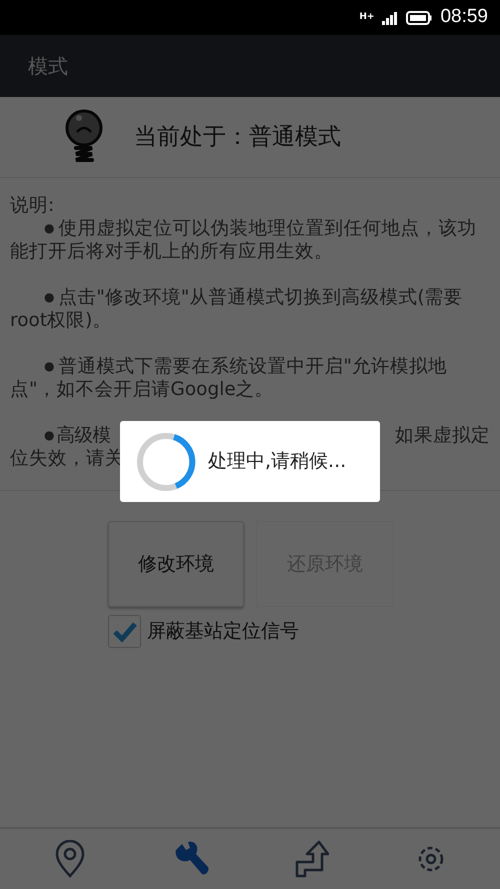 The height and width of the screenshot is (889, 500). Describe the element at coordinates (237, 137) in the screenshot. I see `mode-status-text: 当前处于：普通模式` at that location.